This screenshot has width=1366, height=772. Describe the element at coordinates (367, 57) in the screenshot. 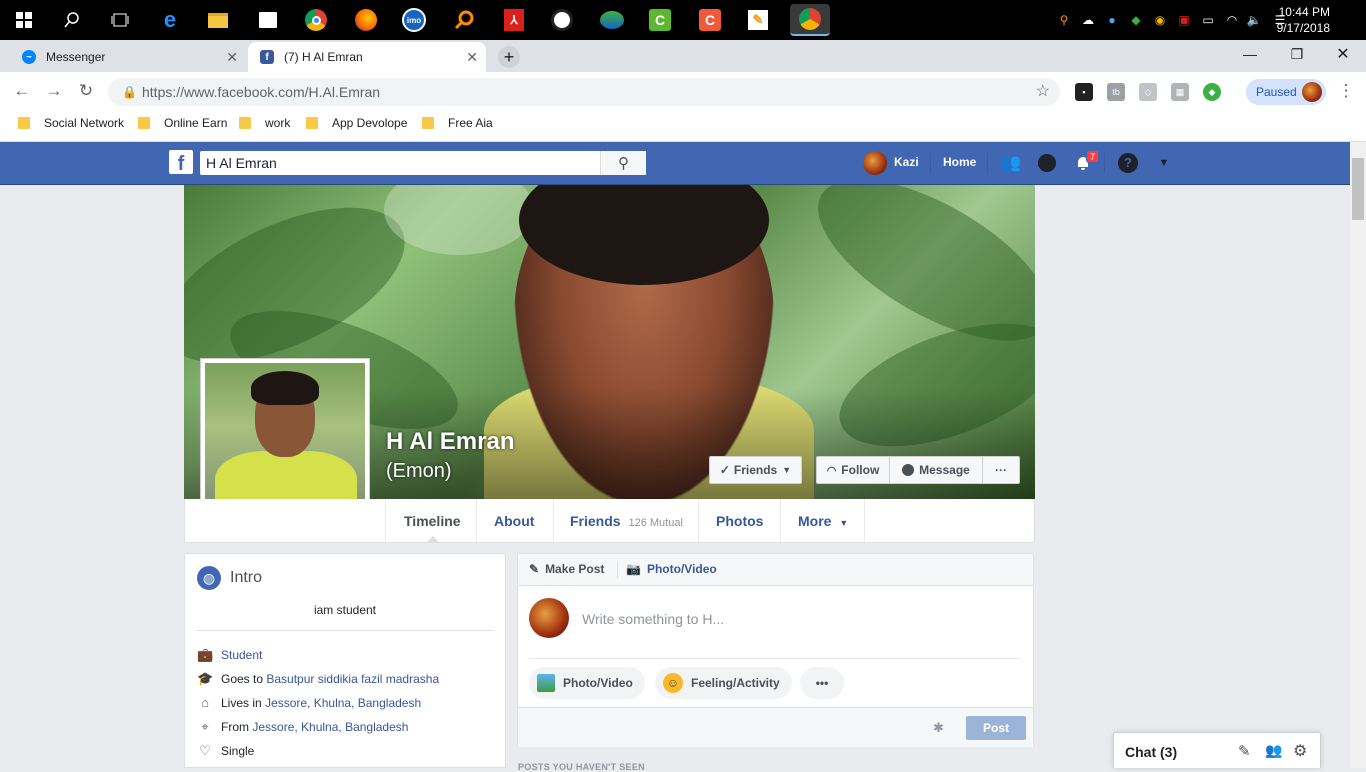

I see `tab-facebook: f (7) H Al Emran ✕` at that location.